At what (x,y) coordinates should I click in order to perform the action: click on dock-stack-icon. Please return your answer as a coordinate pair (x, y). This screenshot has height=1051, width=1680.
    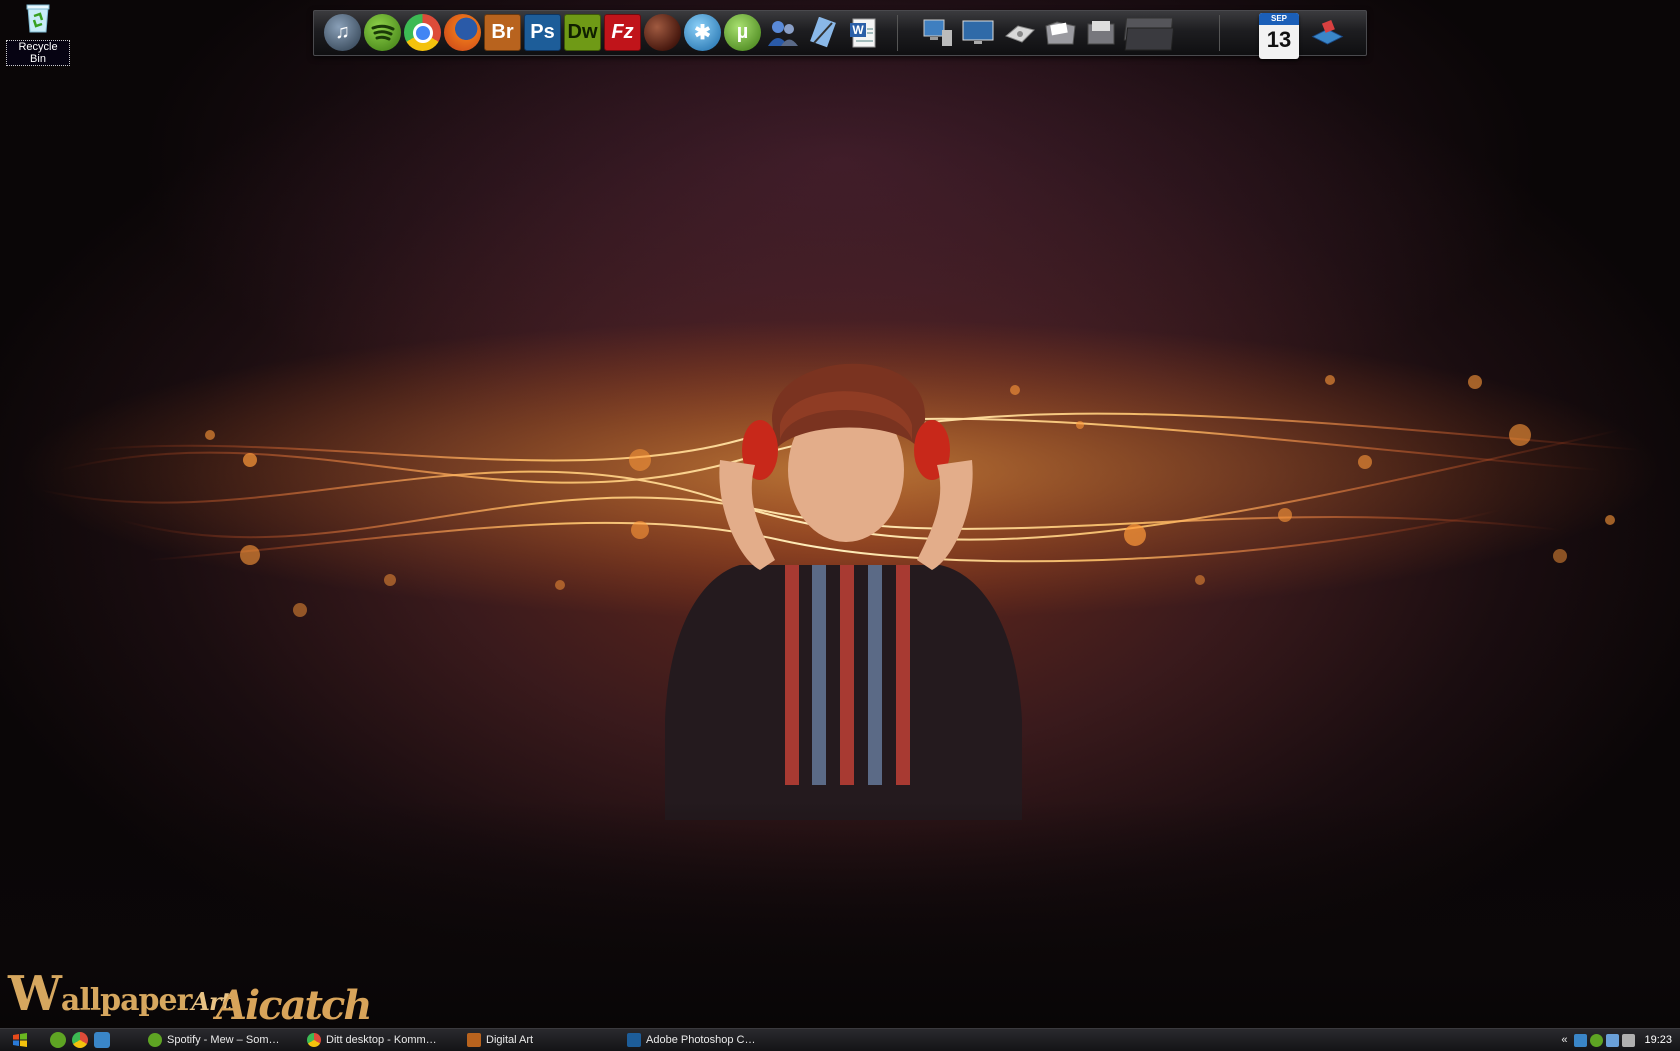
    Looking at the image, I should click on (1150, 32).